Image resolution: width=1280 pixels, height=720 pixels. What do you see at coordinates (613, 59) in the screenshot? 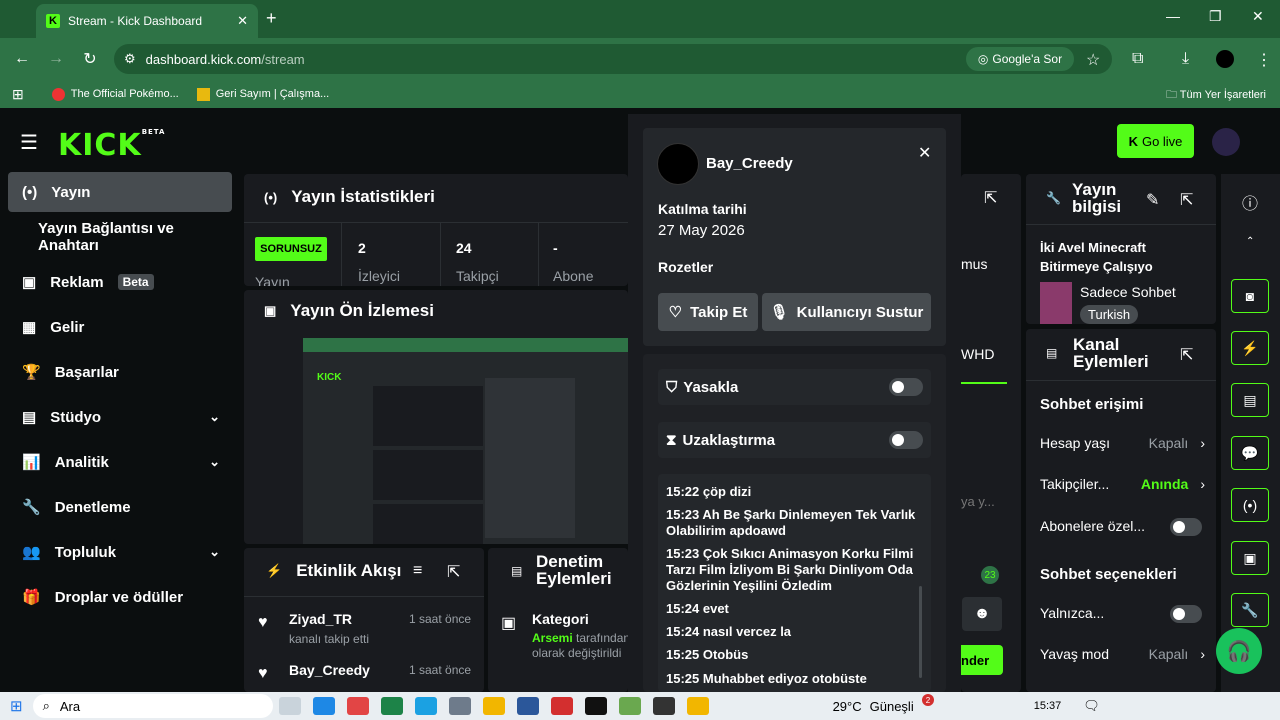
I see `url-input: ⚙ dashboard.kick.com/stream` at bounding box center [613, 59].